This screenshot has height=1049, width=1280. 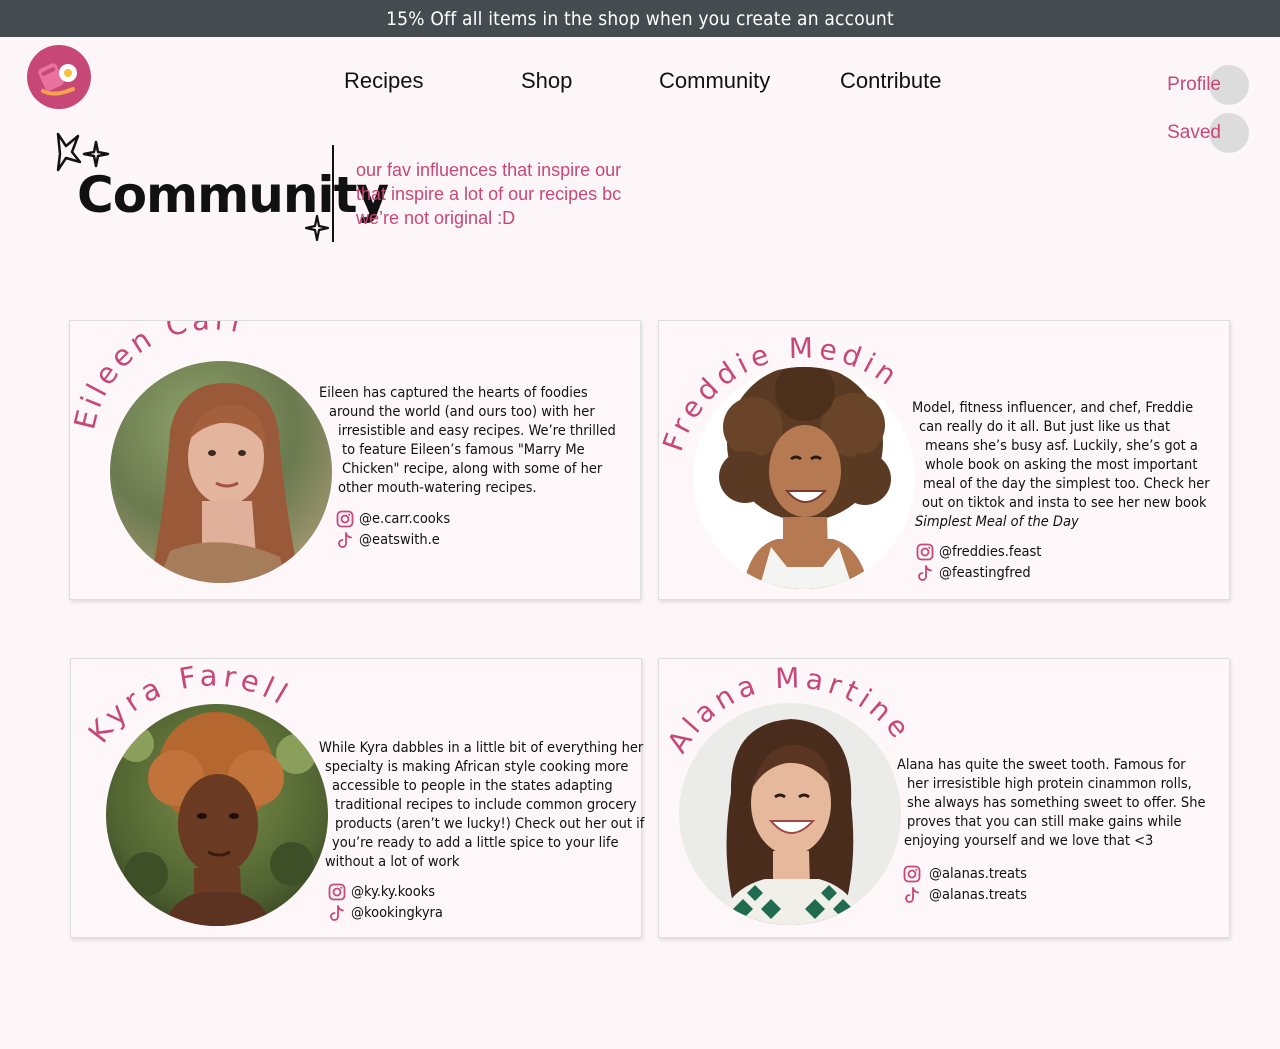 I want to click on tiktok-link: @kookingkyra, so click(x=385, y=913).